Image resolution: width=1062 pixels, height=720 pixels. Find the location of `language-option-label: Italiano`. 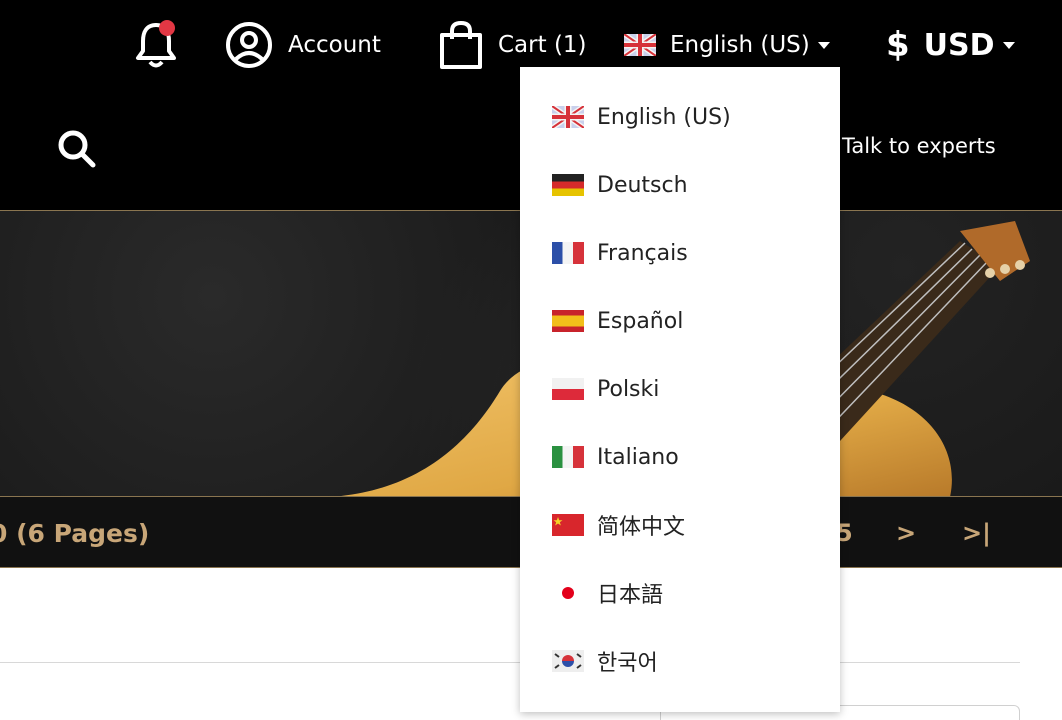

language-option-label: Italiano is located at coordinates (638, 457).